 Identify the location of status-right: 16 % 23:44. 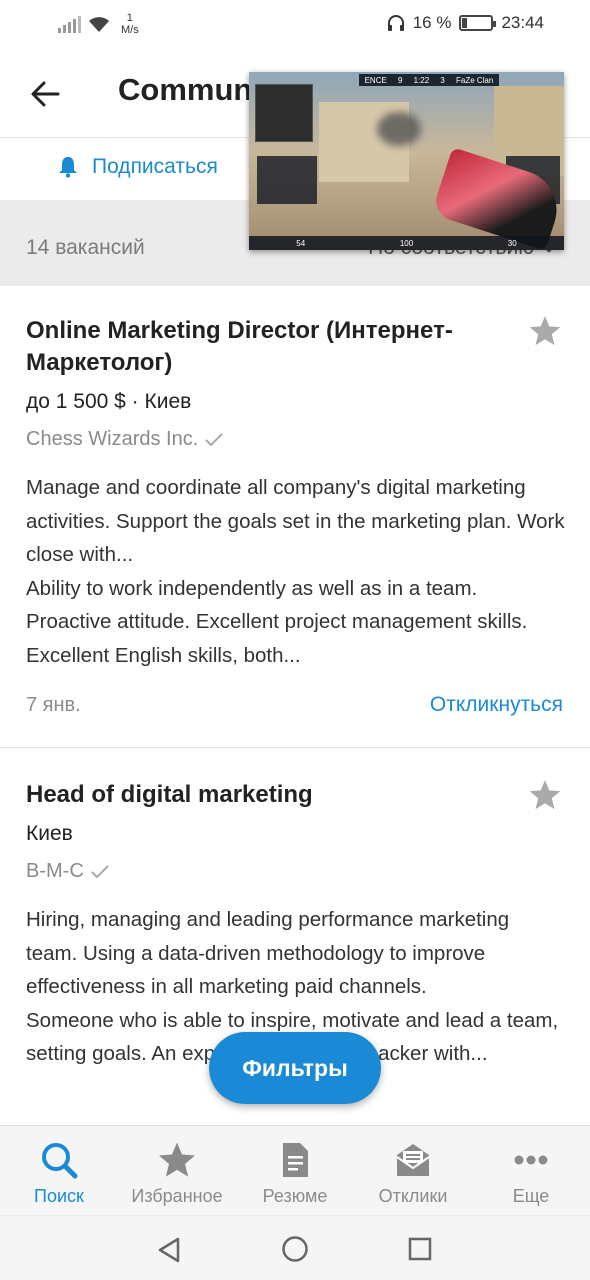
(465, 23).